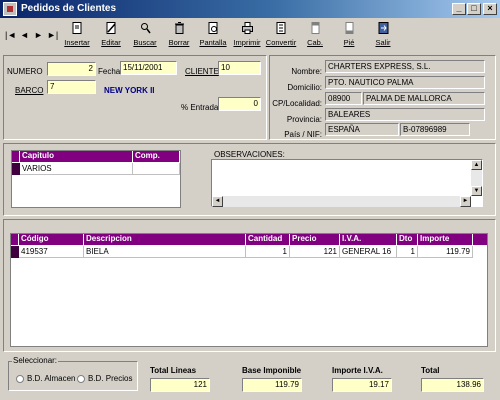  I want to click on numero-label: NUMERO, so click(25, 71).